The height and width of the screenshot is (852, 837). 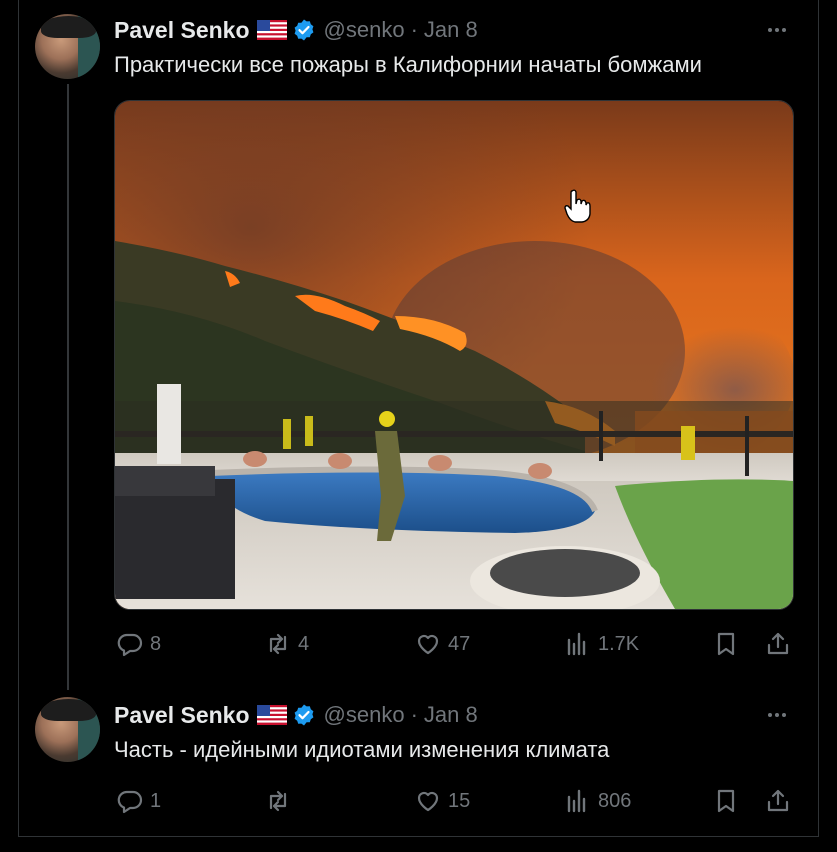 I want to click on reply-button: 8, so click(x=138, y=644).